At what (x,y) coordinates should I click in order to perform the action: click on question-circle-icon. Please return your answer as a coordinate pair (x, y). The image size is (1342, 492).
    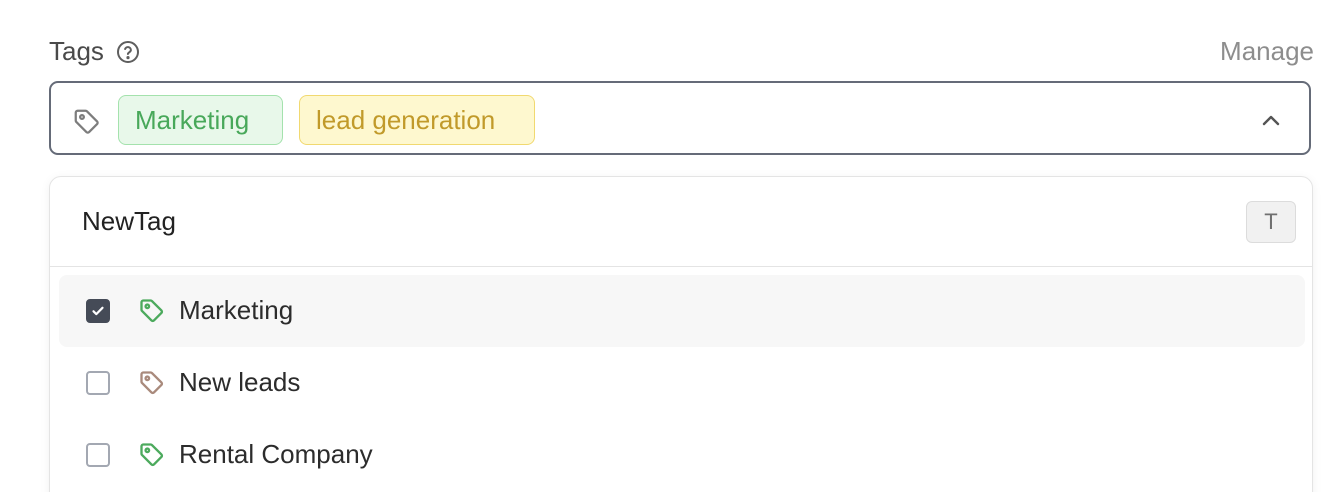
    Looking at the image, I should click on (128, 52).